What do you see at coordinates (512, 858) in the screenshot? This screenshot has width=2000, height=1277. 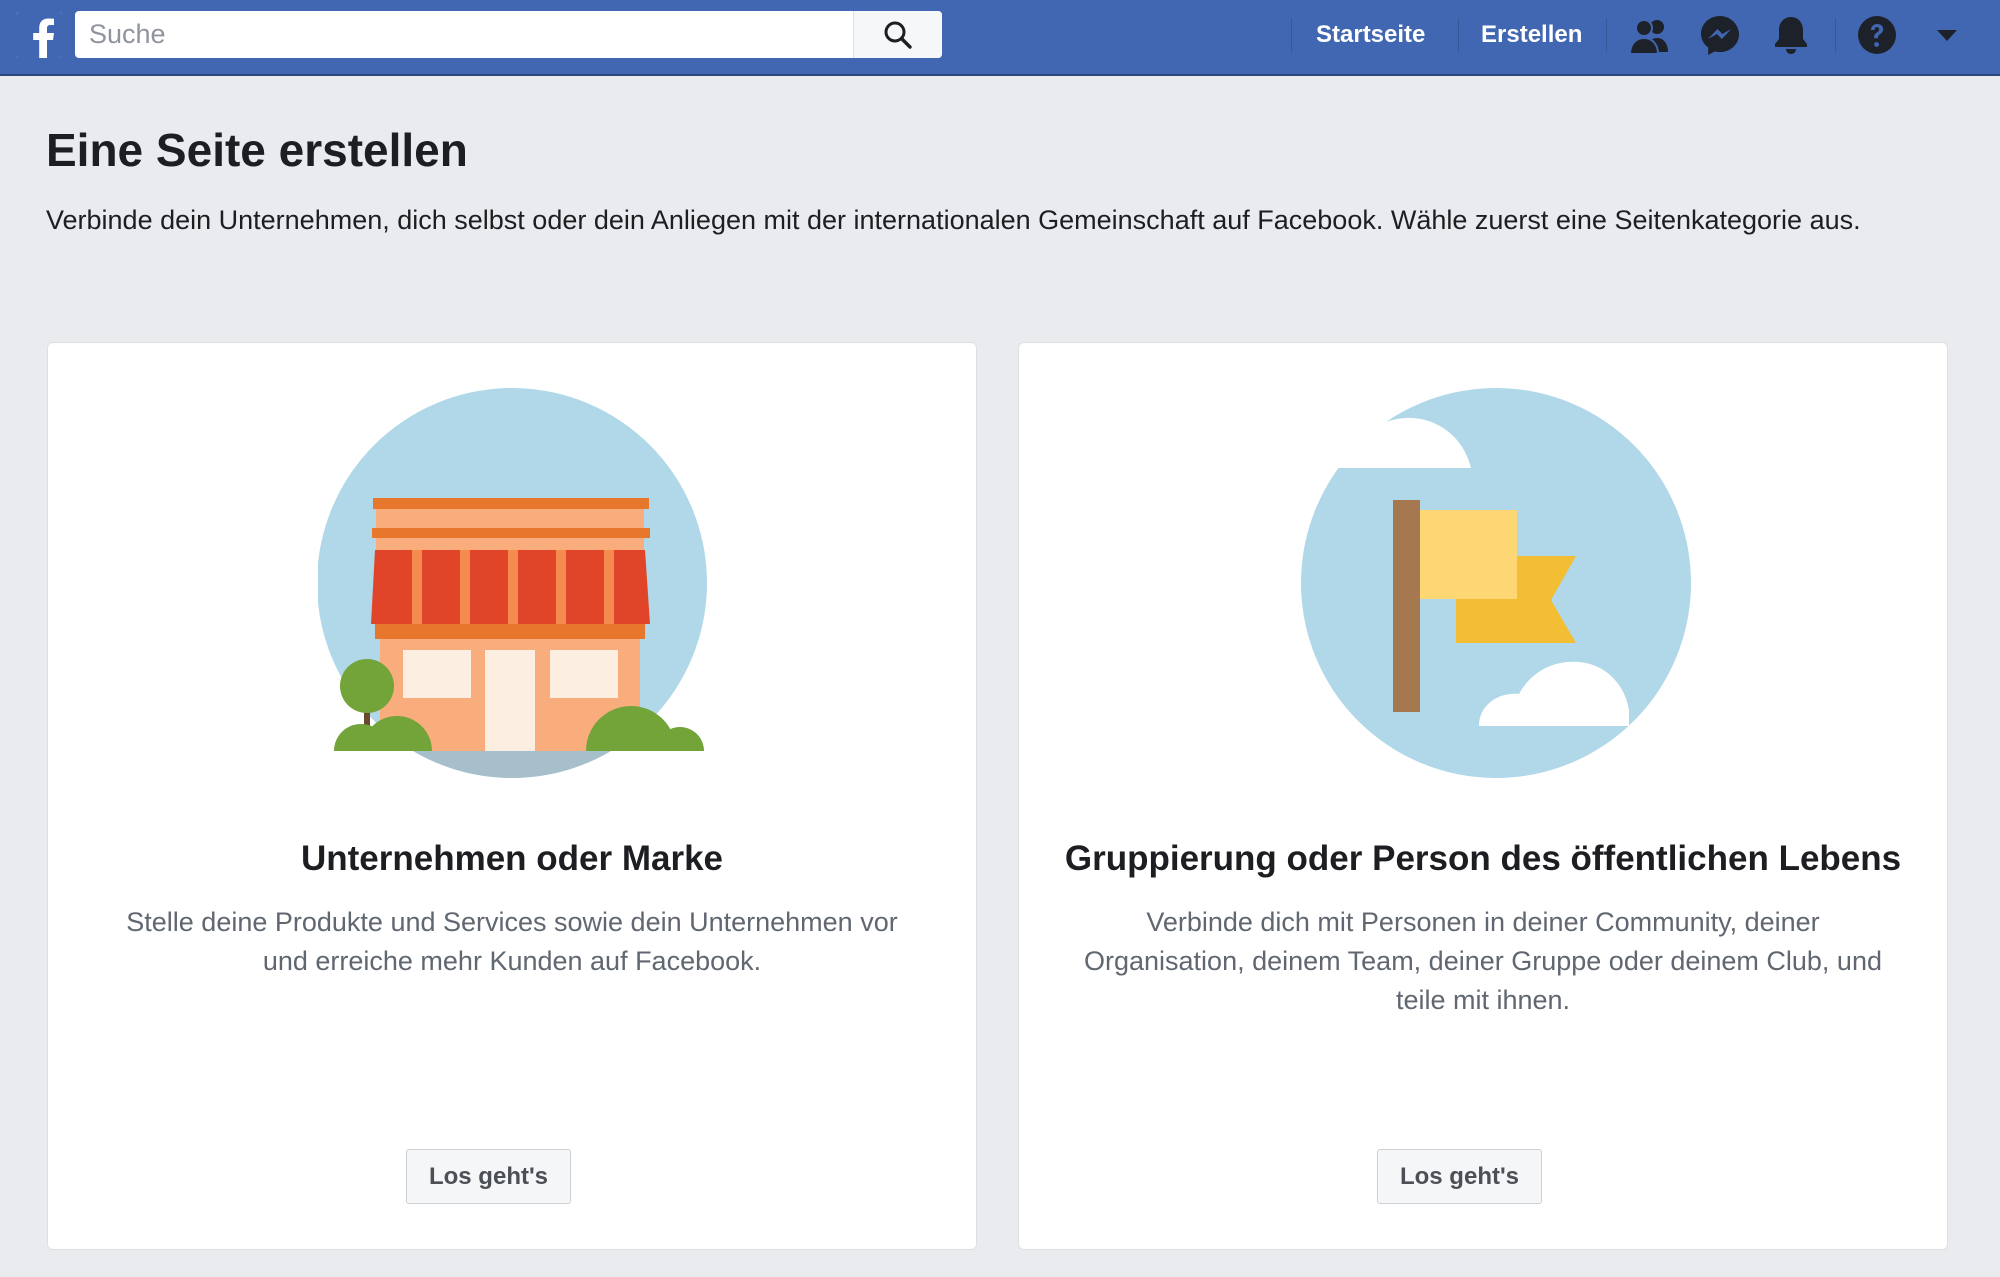 I see `card-title: Unternehmen oder Marke` at bounding box center [512, 858].